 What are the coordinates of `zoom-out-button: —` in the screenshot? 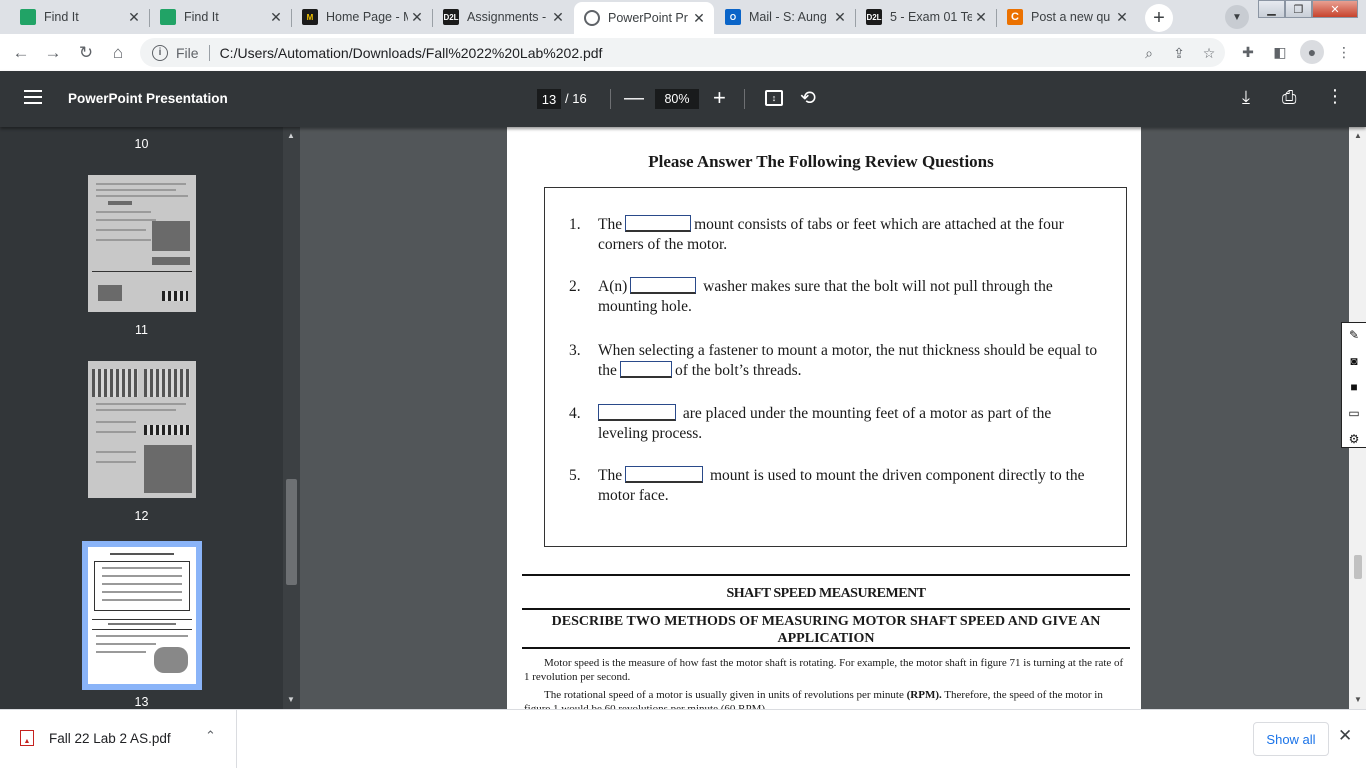 It's located at (634, 98).